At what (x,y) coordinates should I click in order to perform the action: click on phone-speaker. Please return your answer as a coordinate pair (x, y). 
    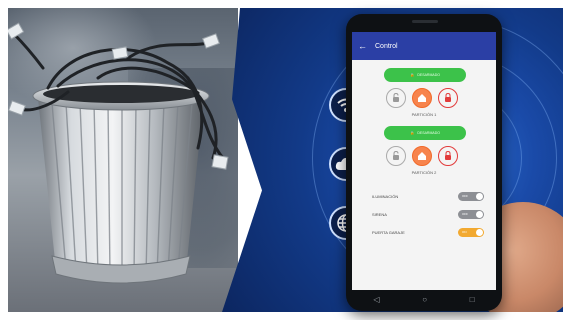
    Looking at the image, I should click on (425, 21).